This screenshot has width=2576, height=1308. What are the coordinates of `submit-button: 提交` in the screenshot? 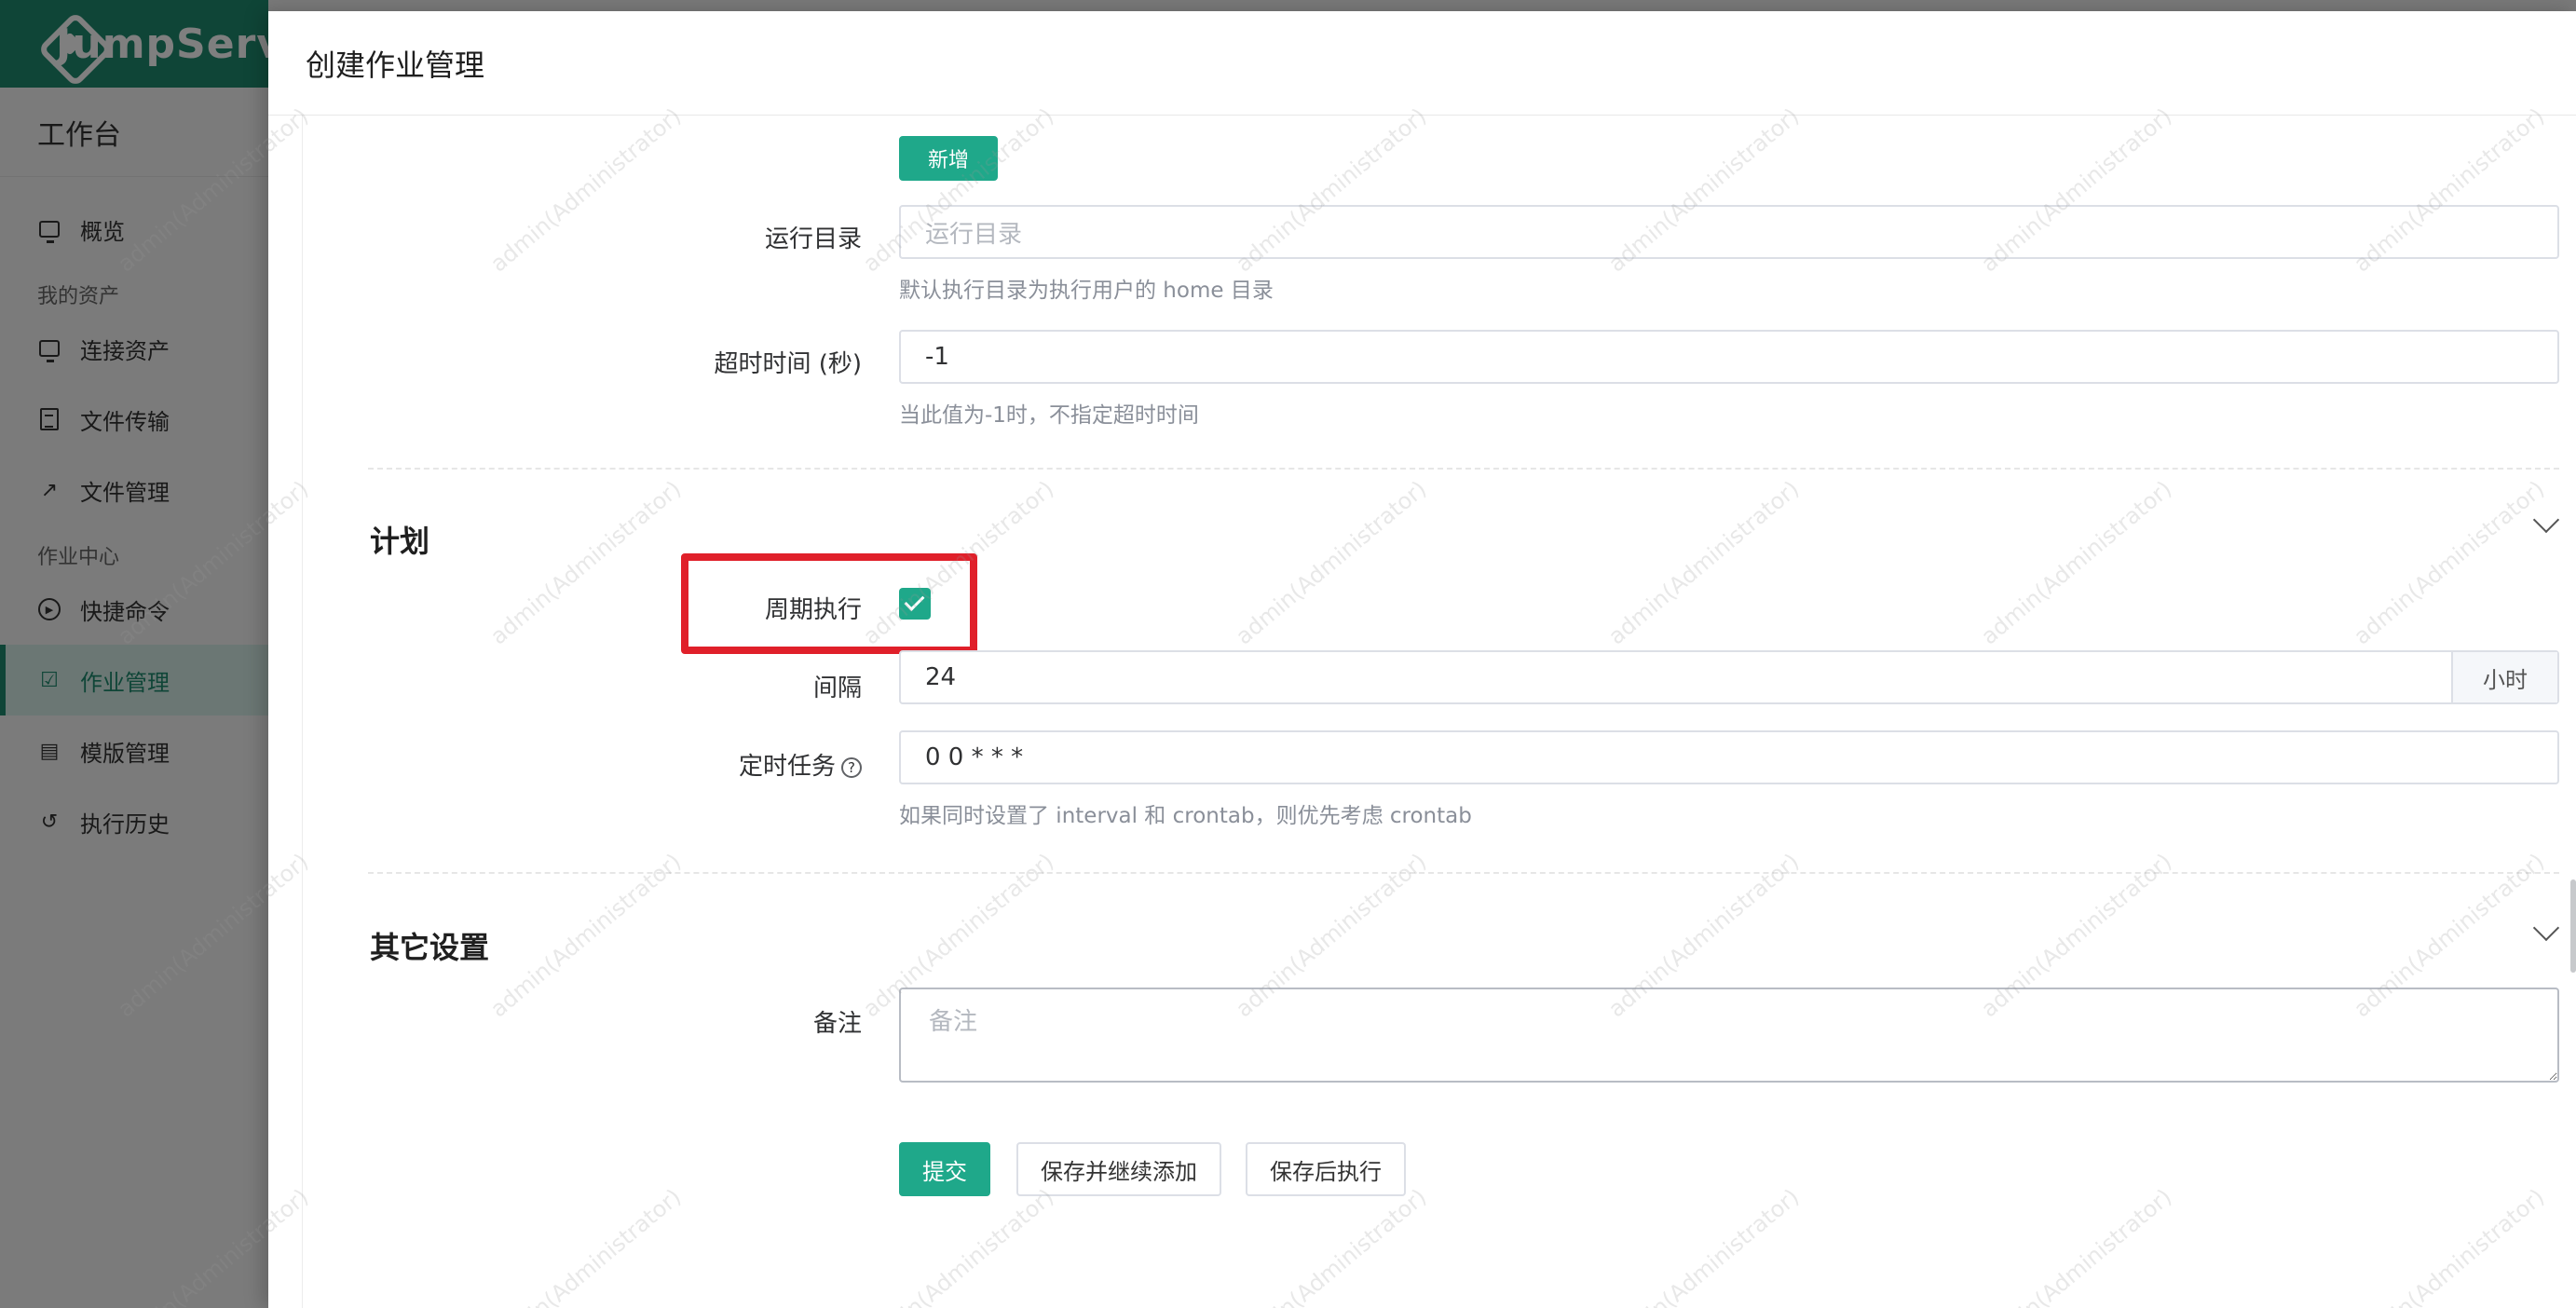 It's located at (944, 1169).